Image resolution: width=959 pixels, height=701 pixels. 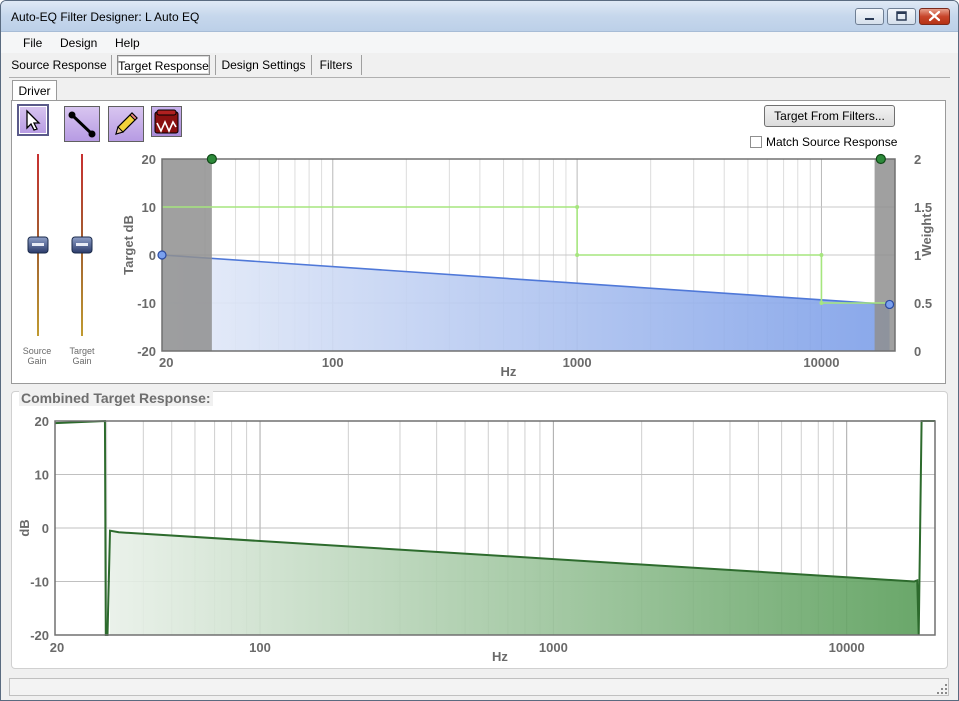 I want to click on source-gain-label: Source Gain, so click(x=37, y=356).